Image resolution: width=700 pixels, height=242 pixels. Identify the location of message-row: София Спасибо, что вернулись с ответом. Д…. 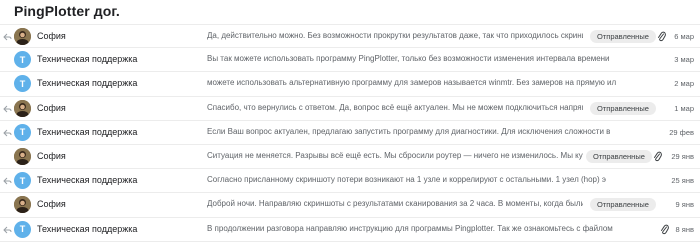
(350, 109).